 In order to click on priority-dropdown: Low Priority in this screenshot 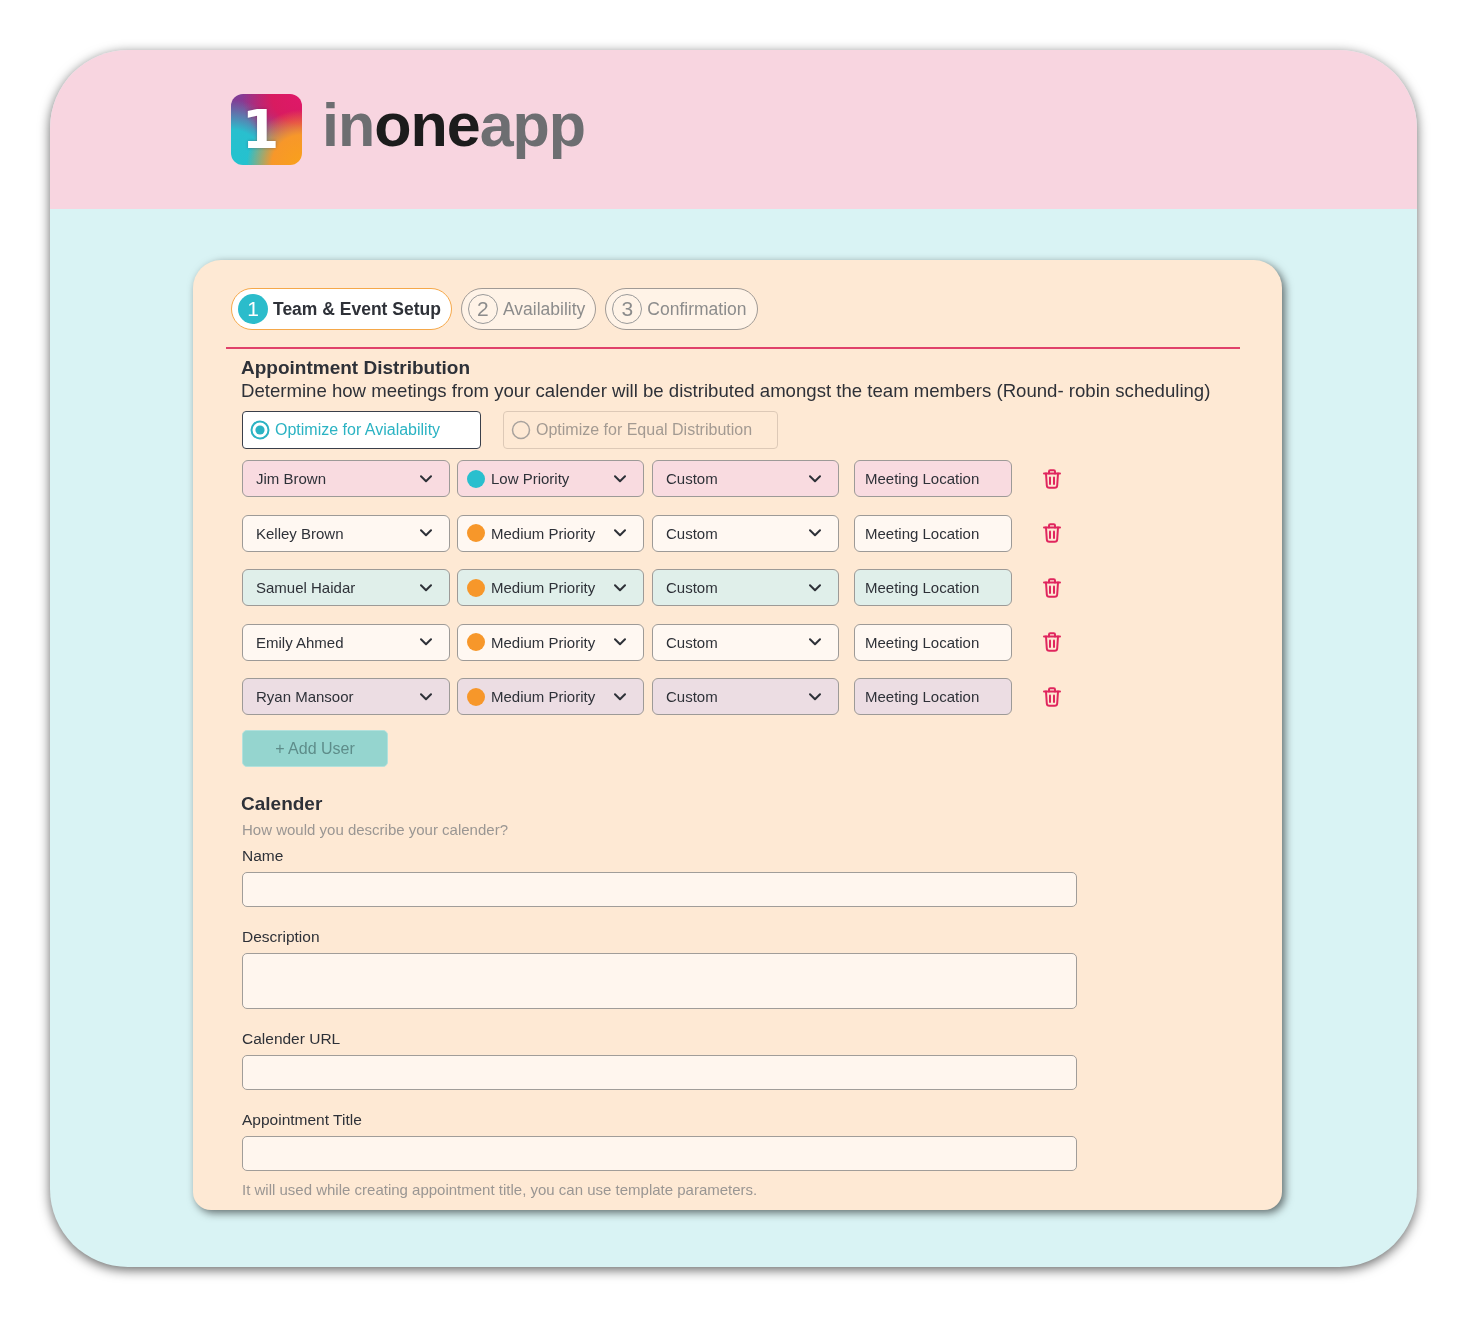, I will do `click(550, 478)`.